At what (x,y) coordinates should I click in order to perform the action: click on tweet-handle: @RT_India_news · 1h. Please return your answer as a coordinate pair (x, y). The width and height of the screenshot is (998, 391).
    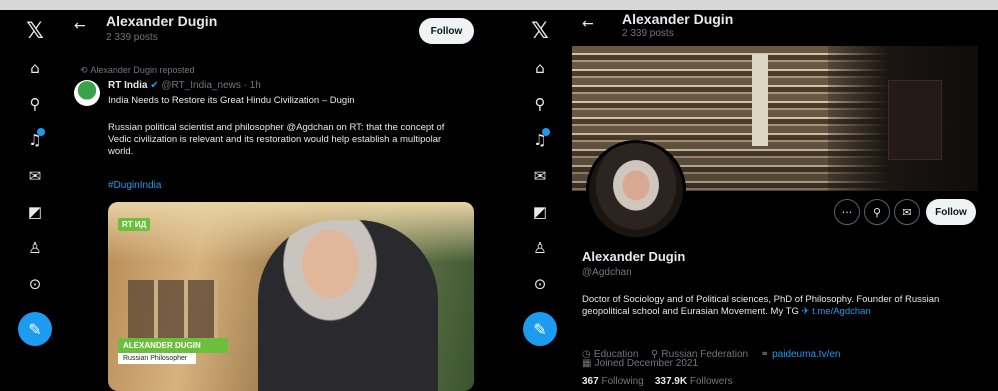
    Looking at the image, I should click on (210, 85).